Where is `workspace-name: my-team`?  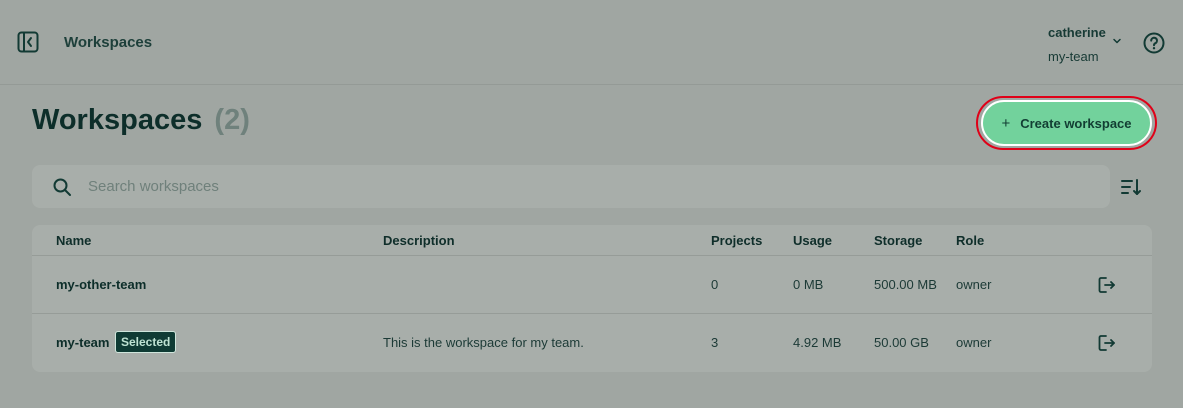
workspace-name: my-team is located at coordinates (82, 342).